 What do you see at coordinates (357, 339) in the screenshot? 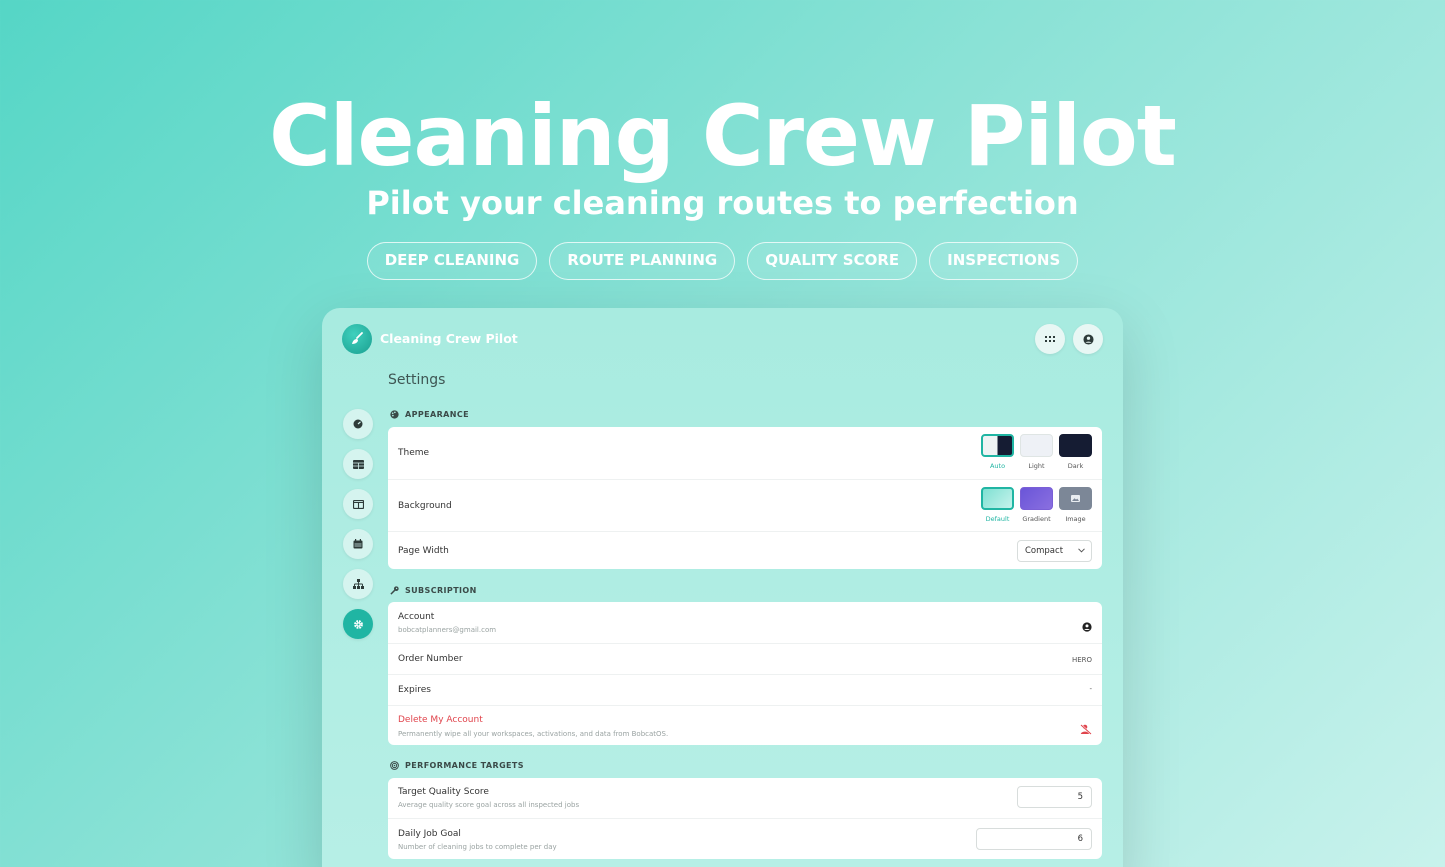
I see `broom-icon` at bounding box center [357, 339].